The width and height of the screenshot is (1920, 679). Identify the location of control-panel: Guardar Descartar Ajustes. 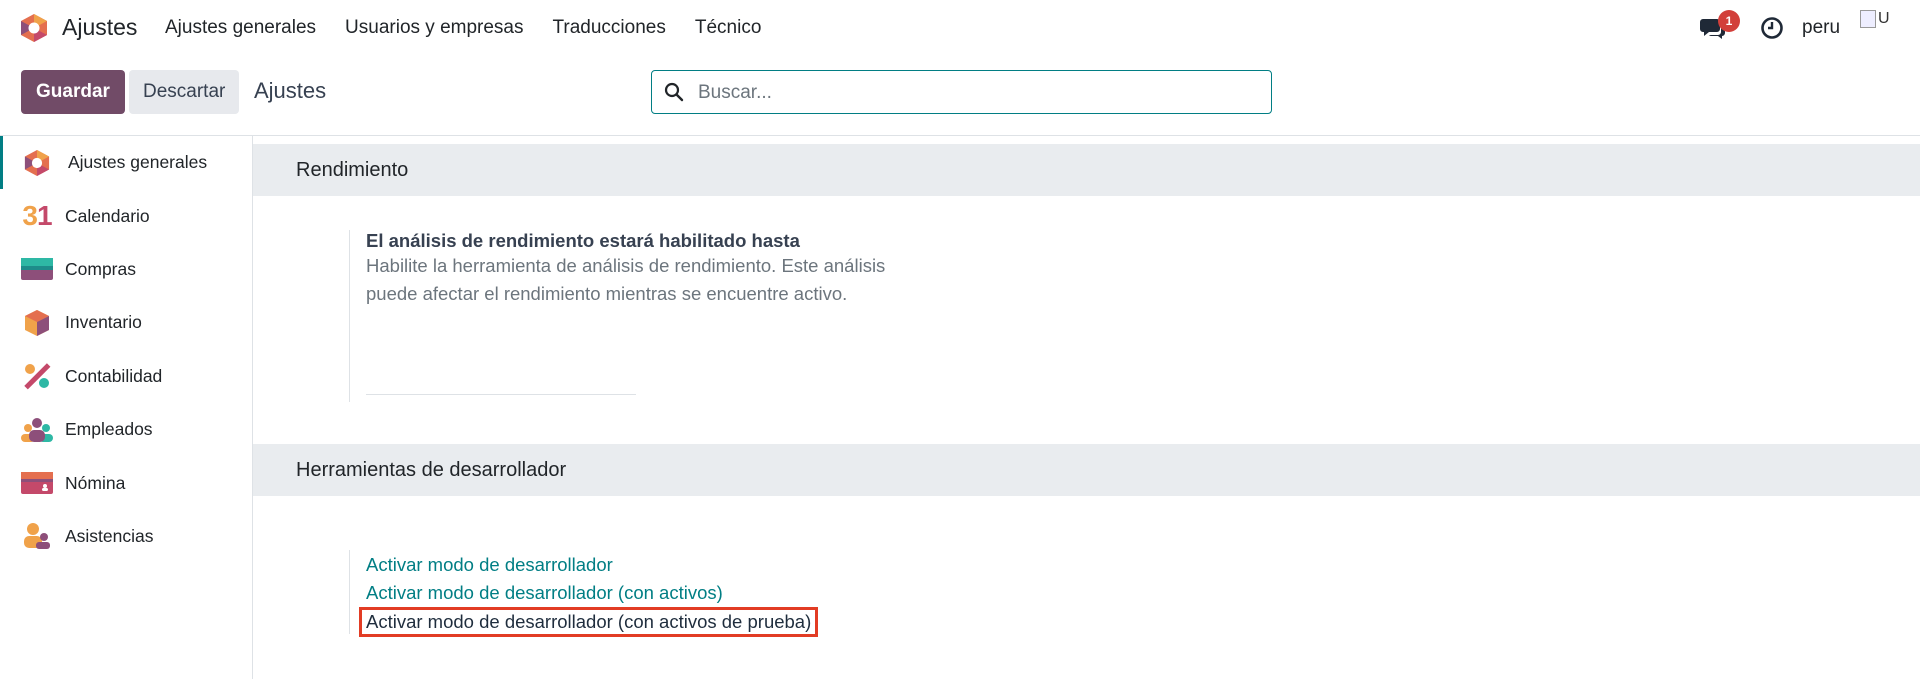
(960, 96).